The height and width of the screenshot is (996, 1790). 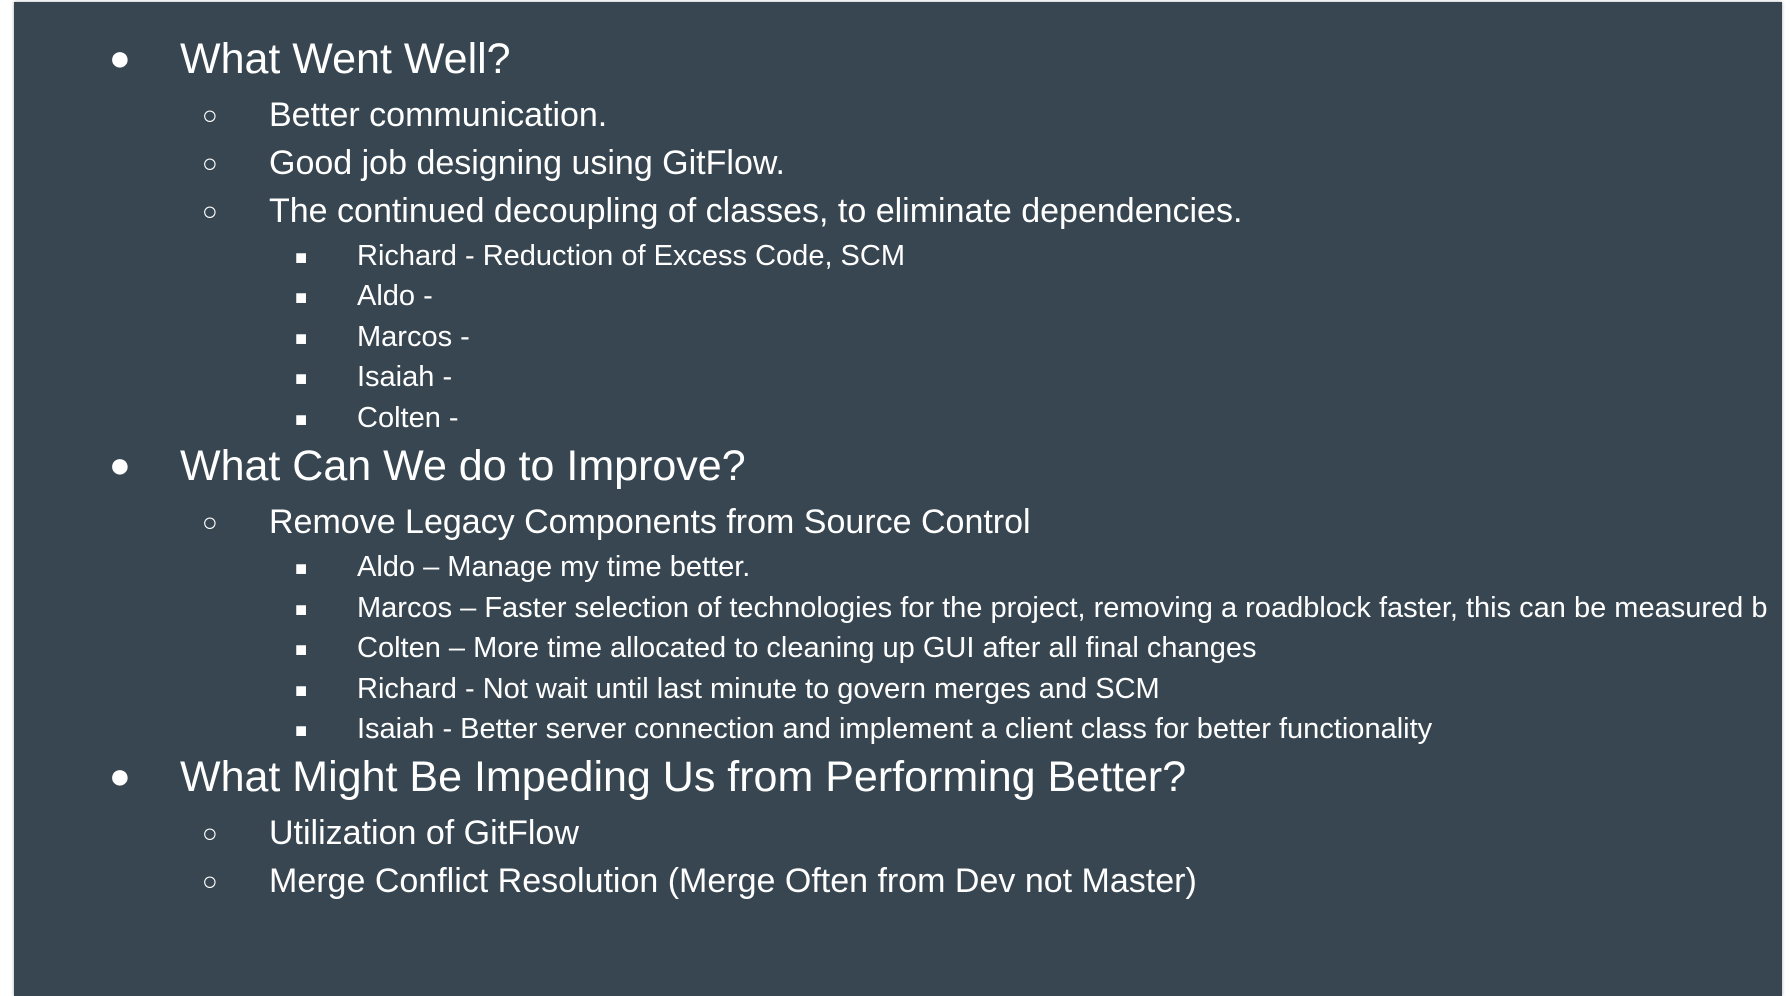 What do you see at coordinates (424, 833) in the screenshot?
I see `list-item-text: Utilization of GitFlow` at bounding box center [424, 833].